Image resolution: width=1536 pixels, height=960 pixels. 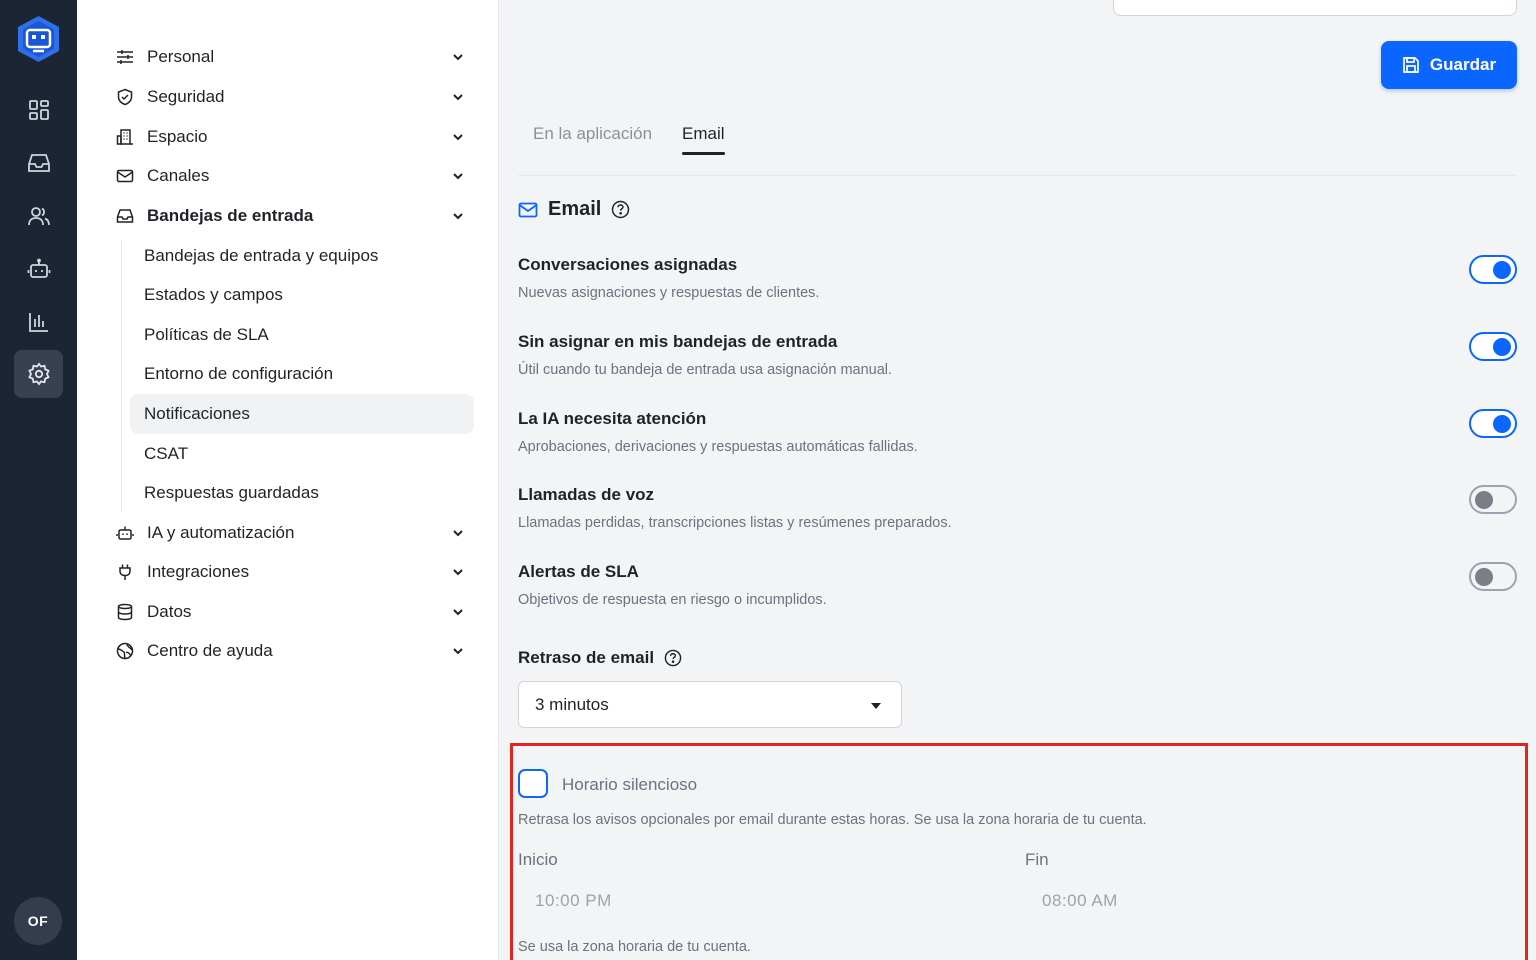 What do you see at coordinates (302, 295) in the screenshot?
I see `subnav-item: Estados y campos` at bounding box center [302, 295].